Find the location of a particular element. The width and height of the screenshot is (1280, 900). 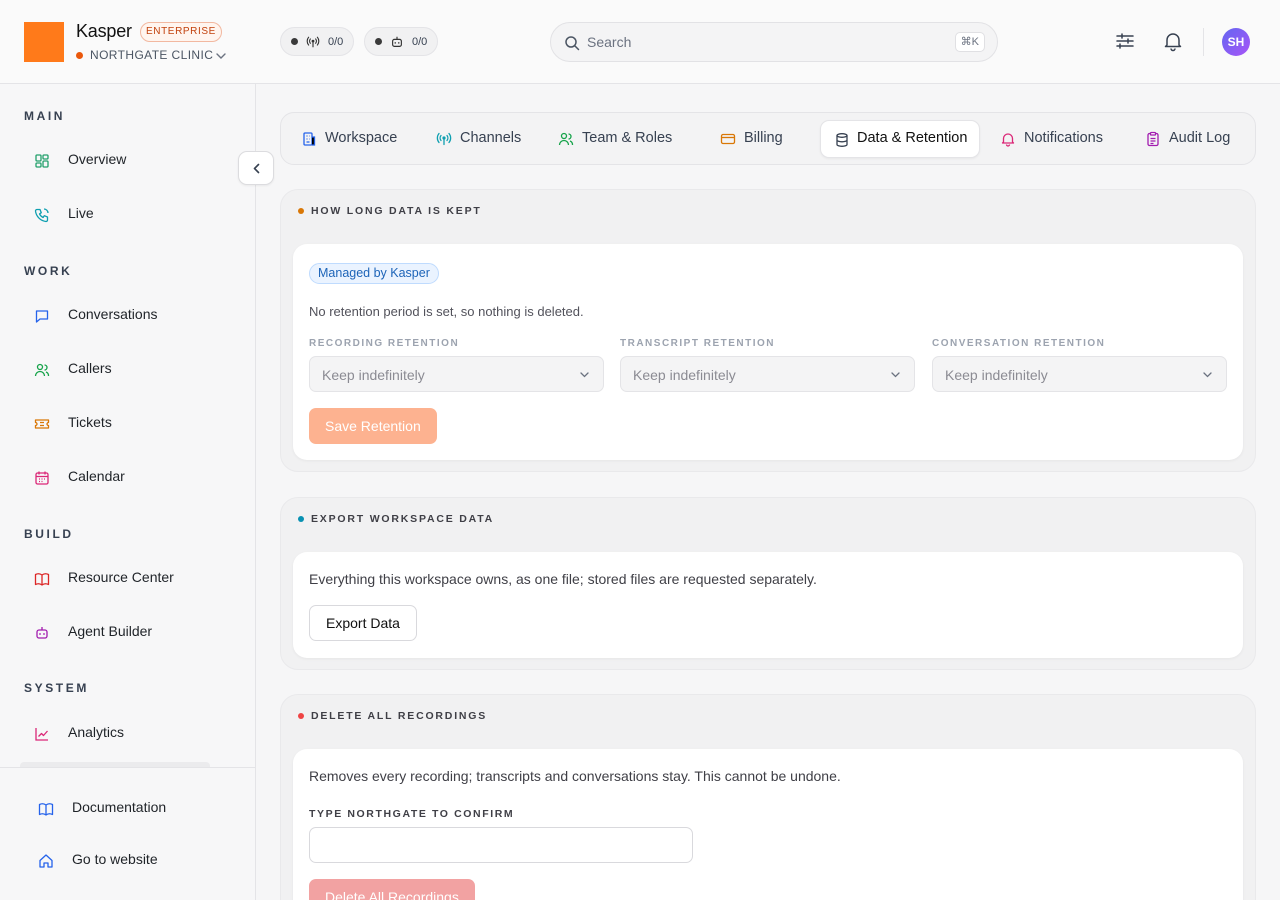

confirm-label: TYPE NORTHGATE TO CONFIRM is located at coordinates (412, 814).